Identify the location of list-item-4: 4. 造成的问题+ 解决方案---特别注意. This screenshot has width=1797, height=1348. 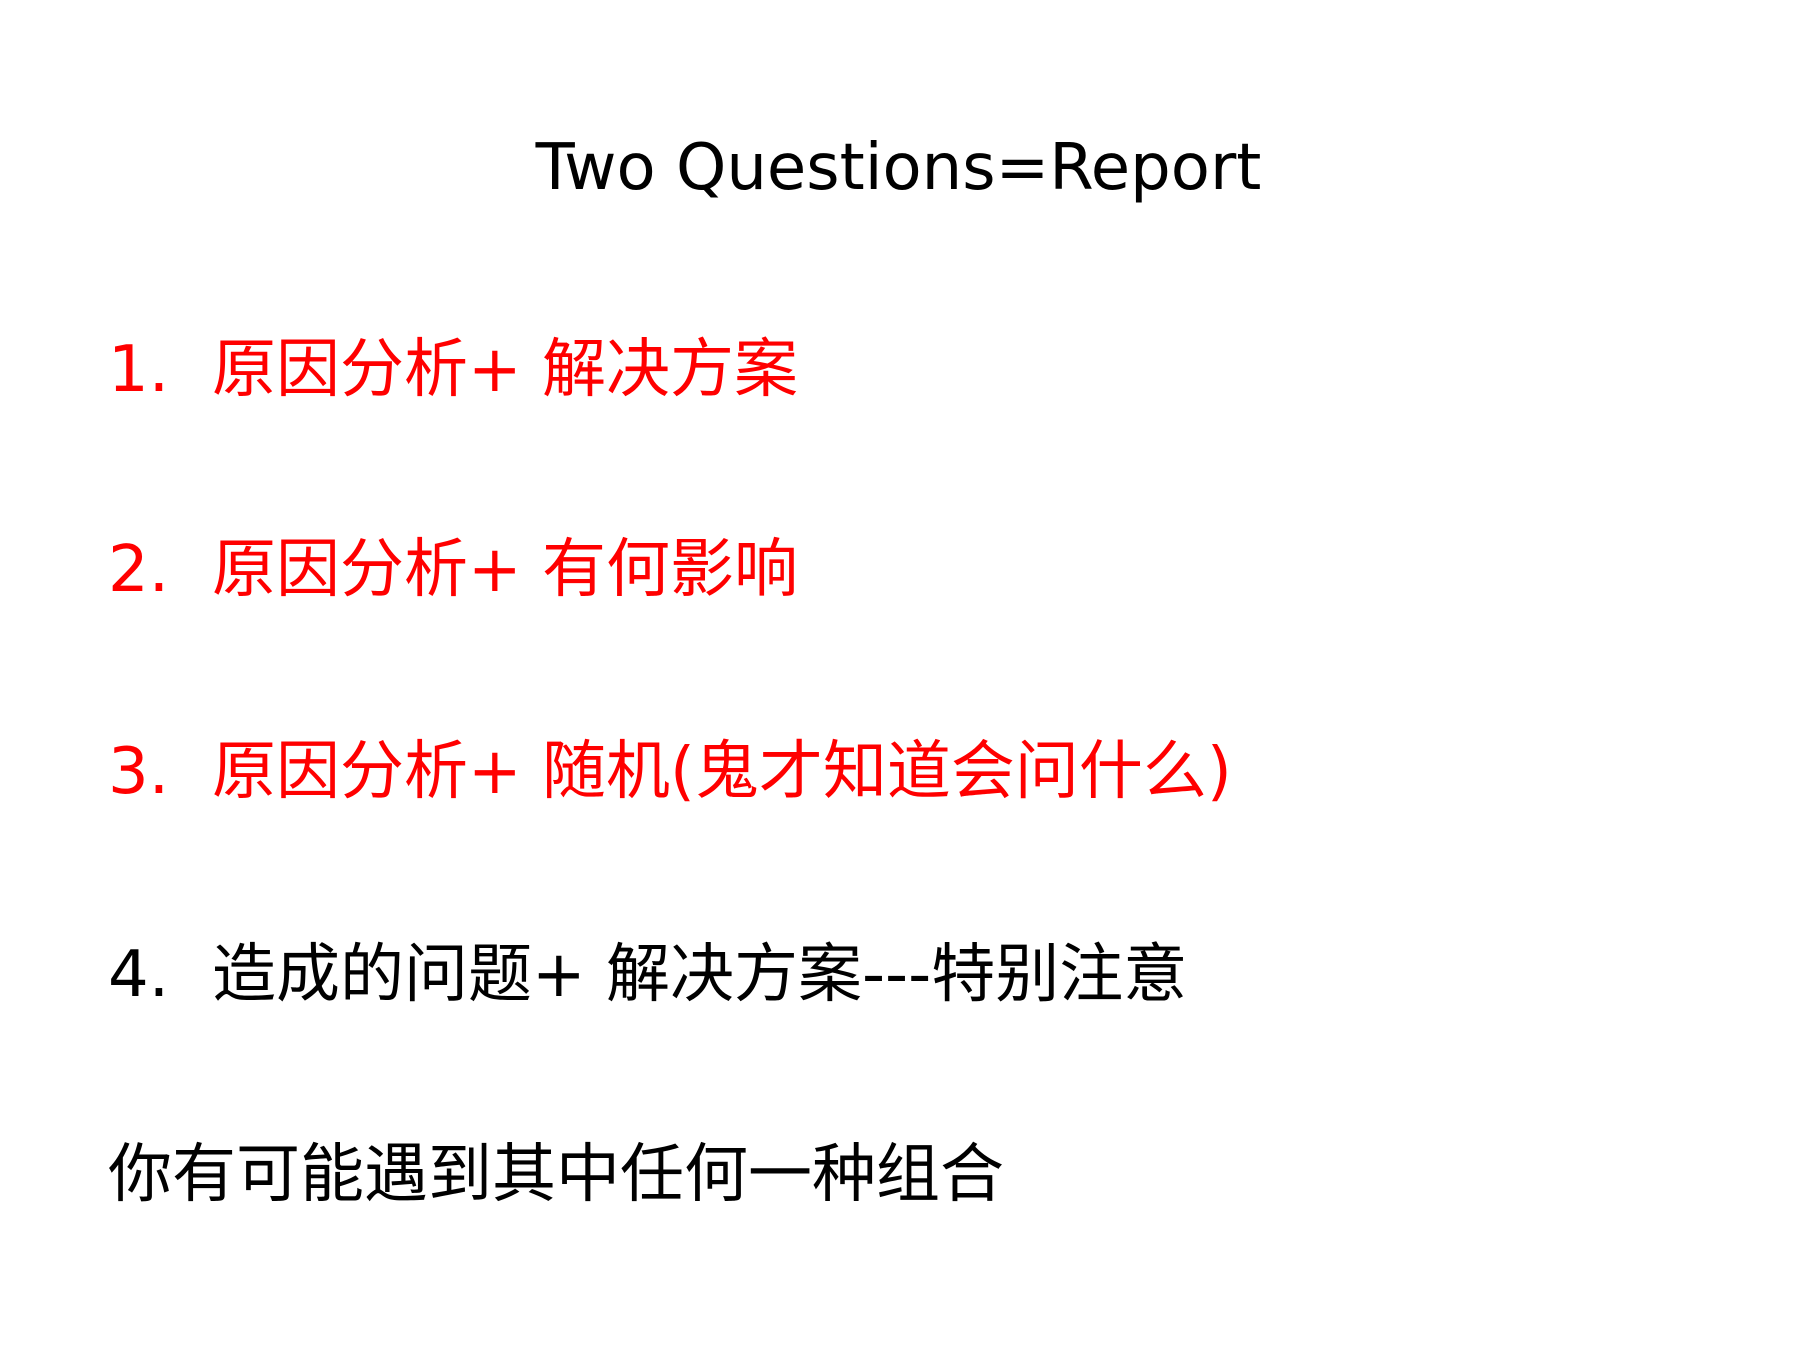
(647, 975).